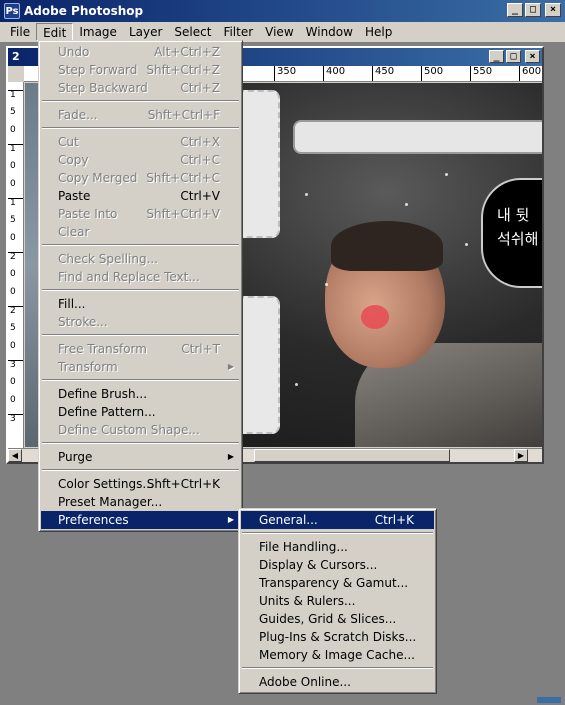 This screenshot has height=705, width=565. I want to click on menu-window: Window, so click(329, 32).